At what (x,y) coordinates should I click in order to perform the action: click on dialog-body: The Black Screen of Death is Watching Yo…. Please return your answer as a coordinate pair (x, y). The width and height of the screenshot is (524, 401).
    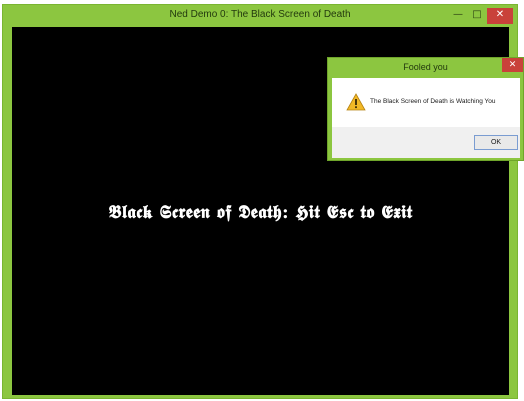
    Looking at the image, I should click on (426, 118).